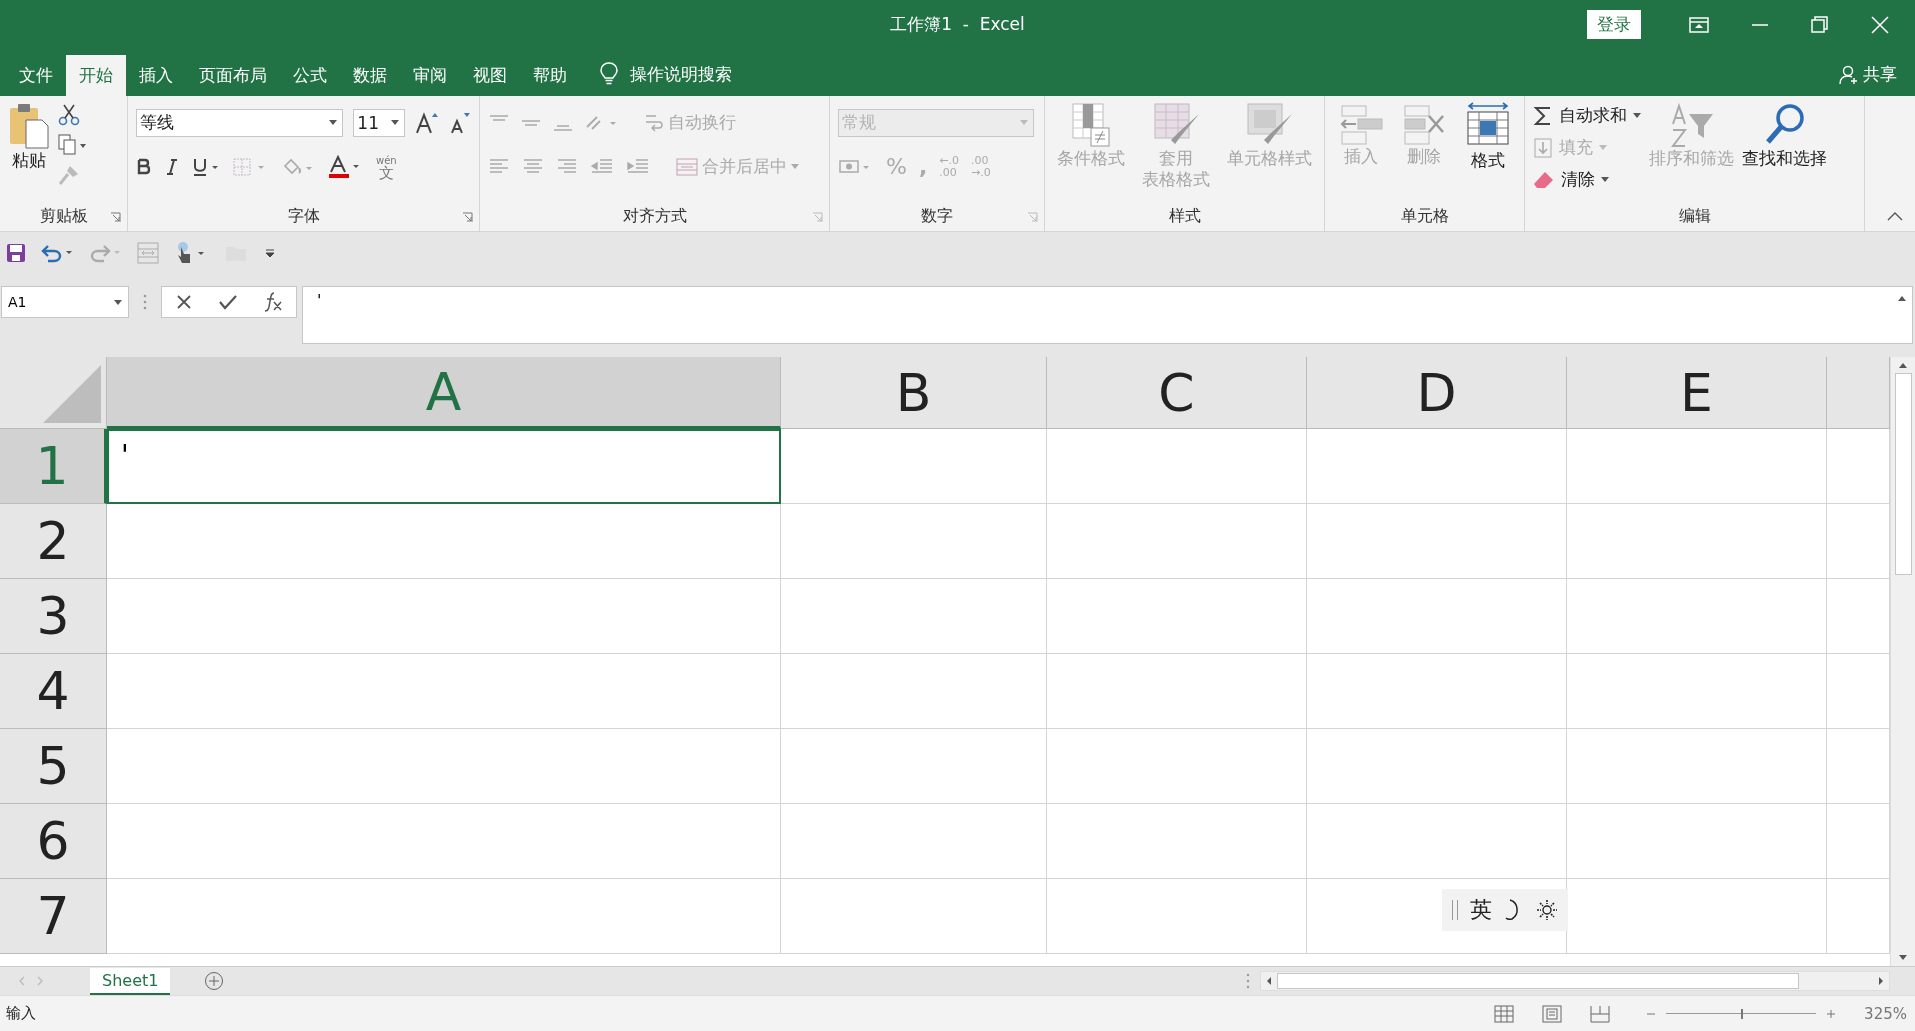 This screenshot has height=1031, width=1915. What do you see at coordinates (172, 166) in the screenshot?
I see `italic-icon` at bounding box center [172, 166].